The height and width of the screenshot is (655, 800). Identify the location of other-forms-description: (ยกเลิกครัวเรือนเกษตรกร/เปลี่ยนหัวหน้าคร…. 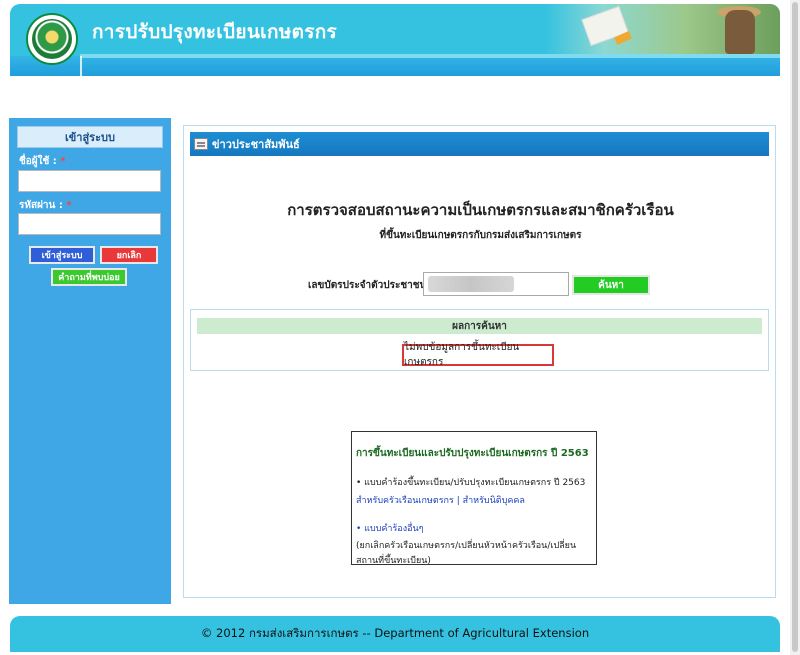
(466, 553).